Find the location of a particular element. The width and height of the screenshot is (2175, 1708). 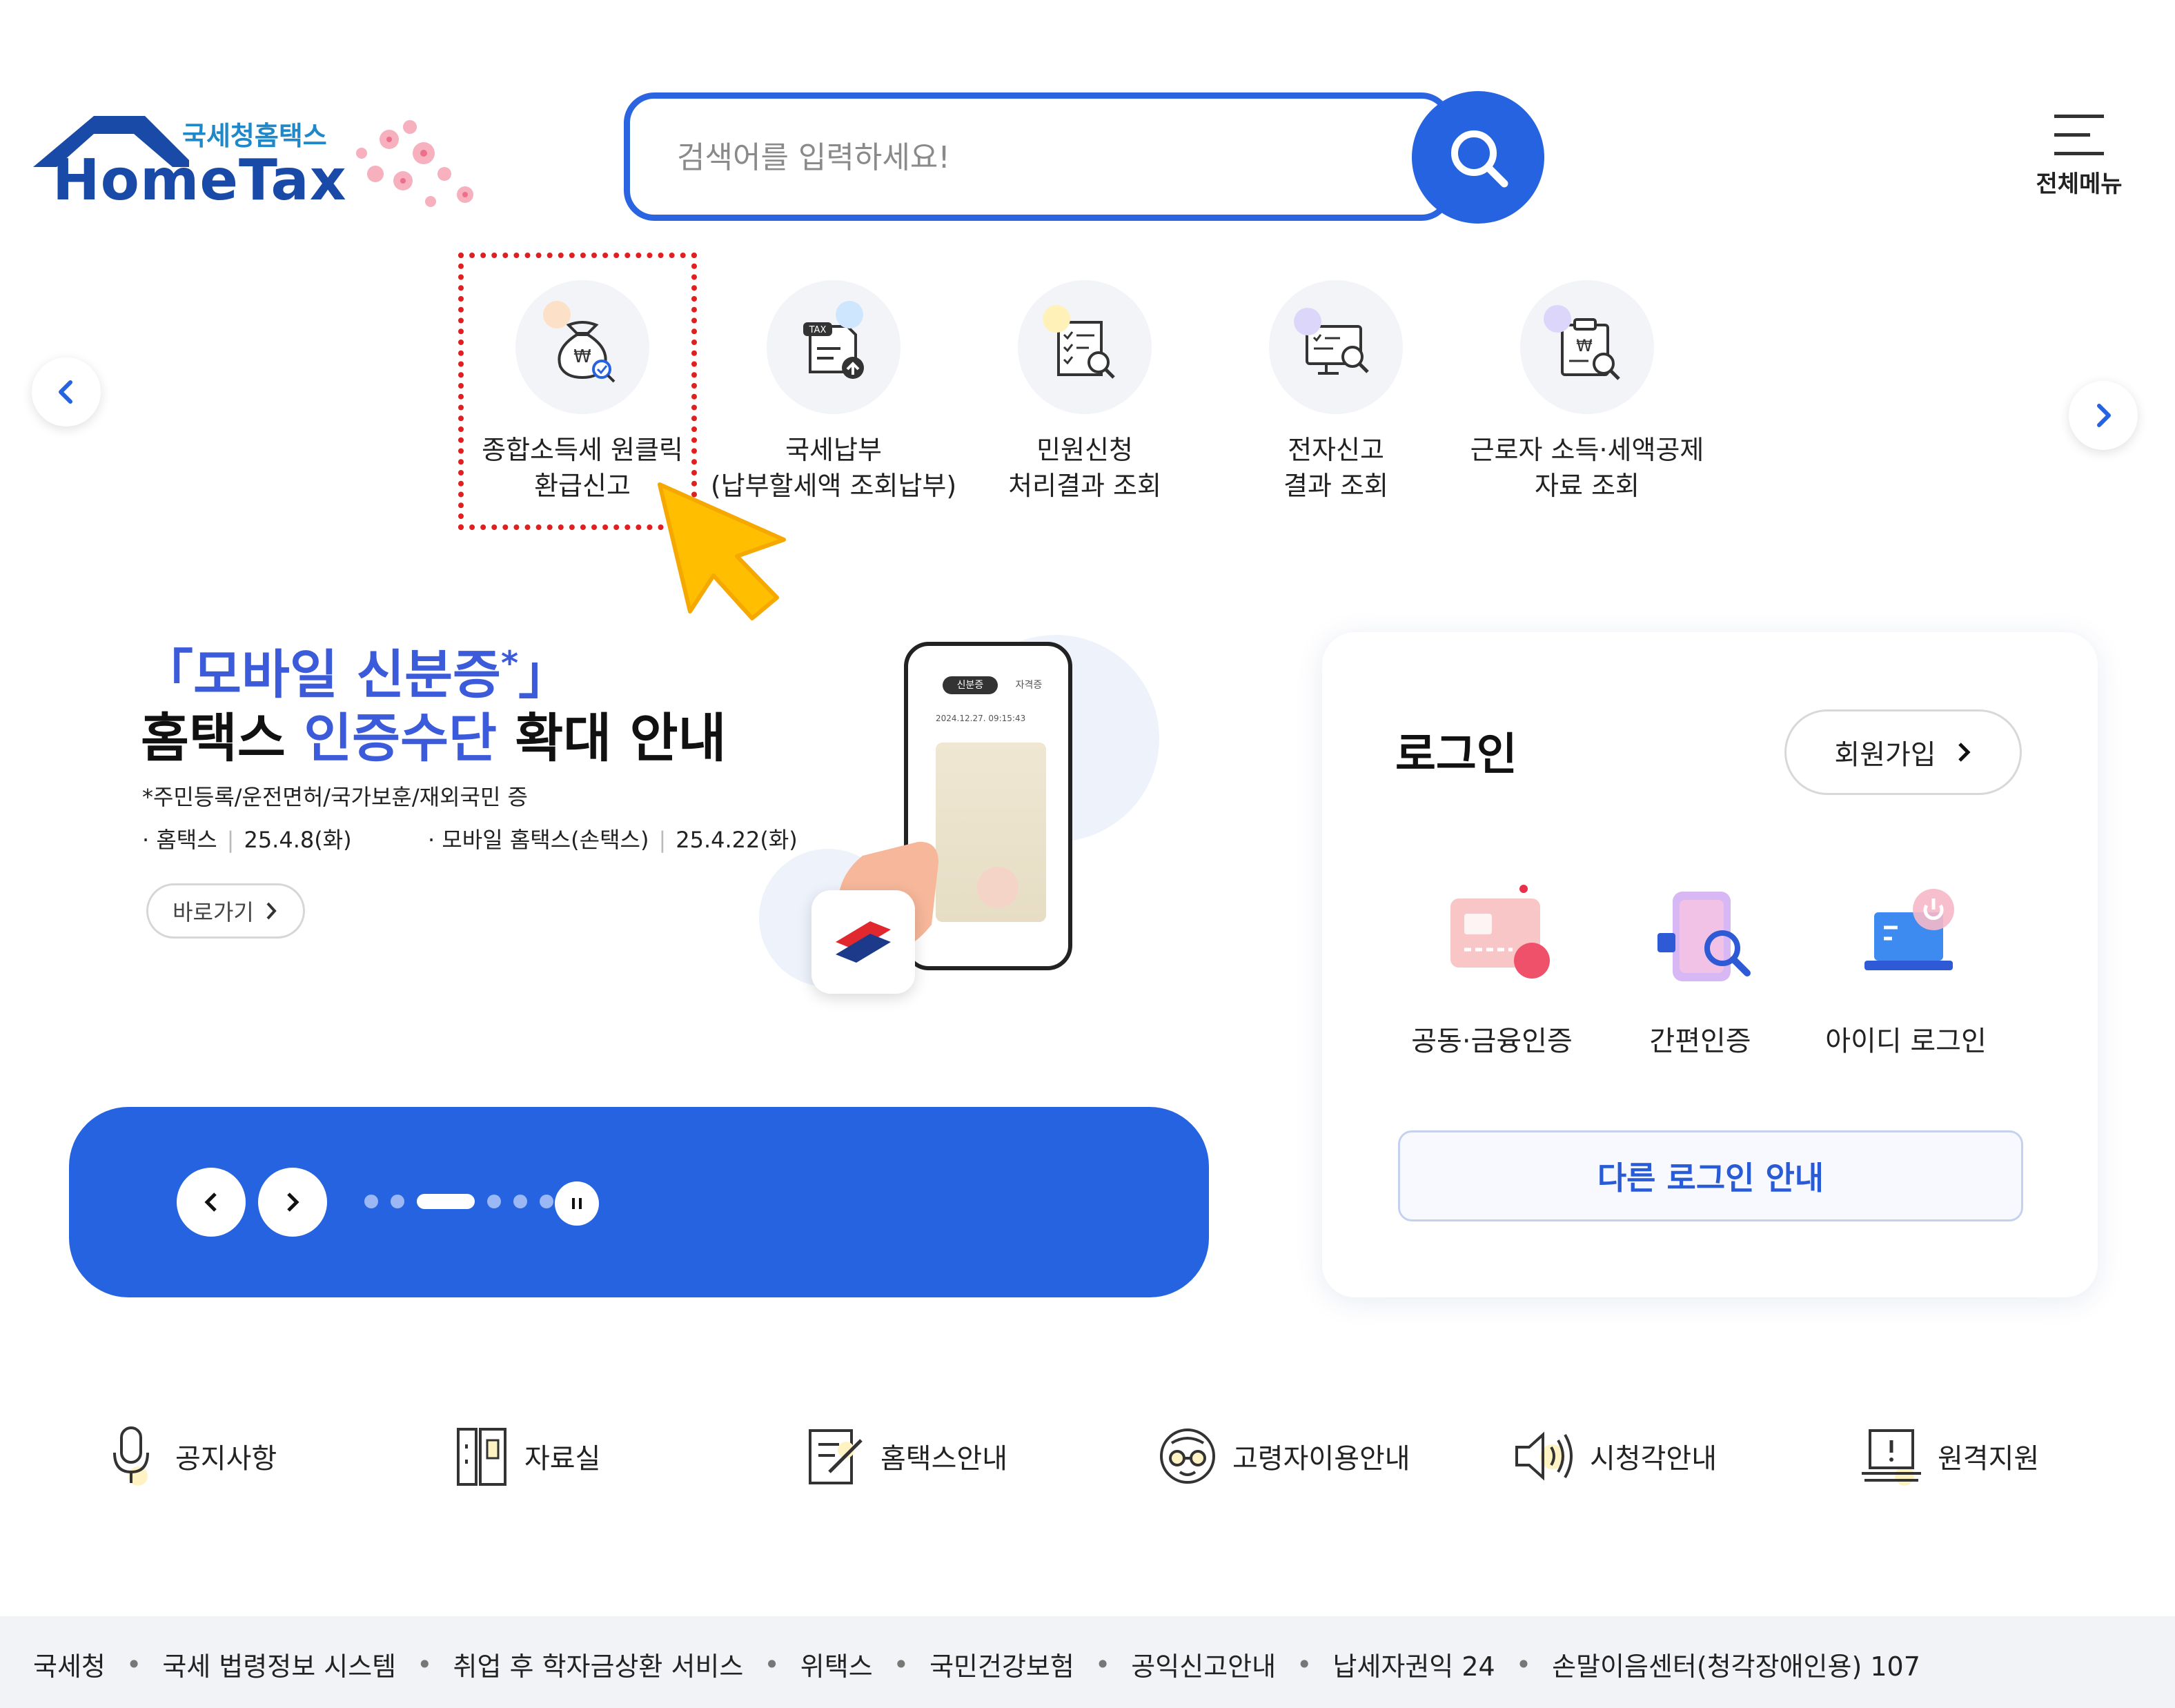

search-button is located at coordinates (1478, 157).